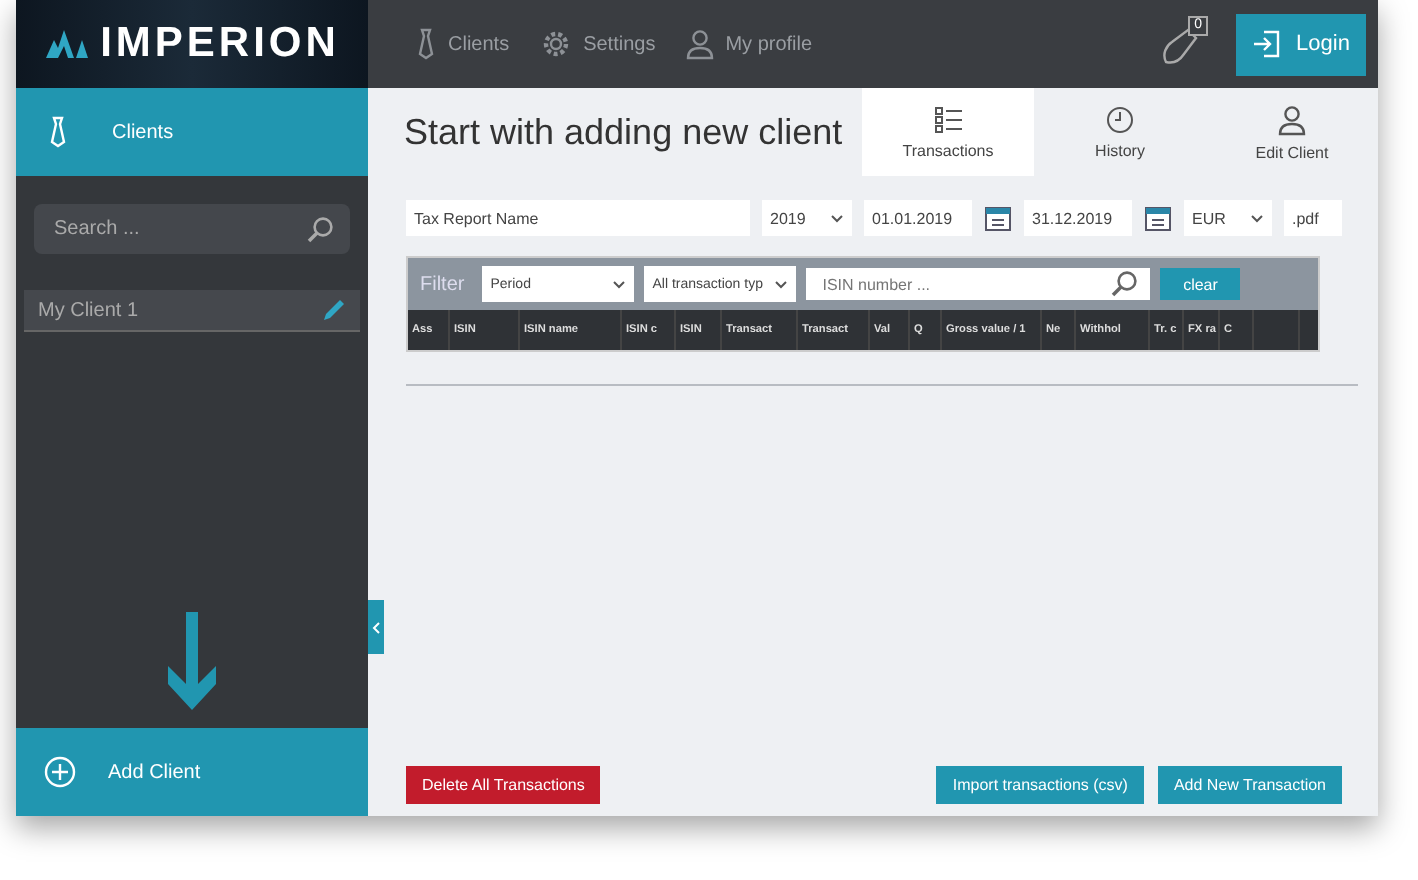 This screenshot has width=1418, height=880. I want to click on chevron-left-icon, so click(376, 627).